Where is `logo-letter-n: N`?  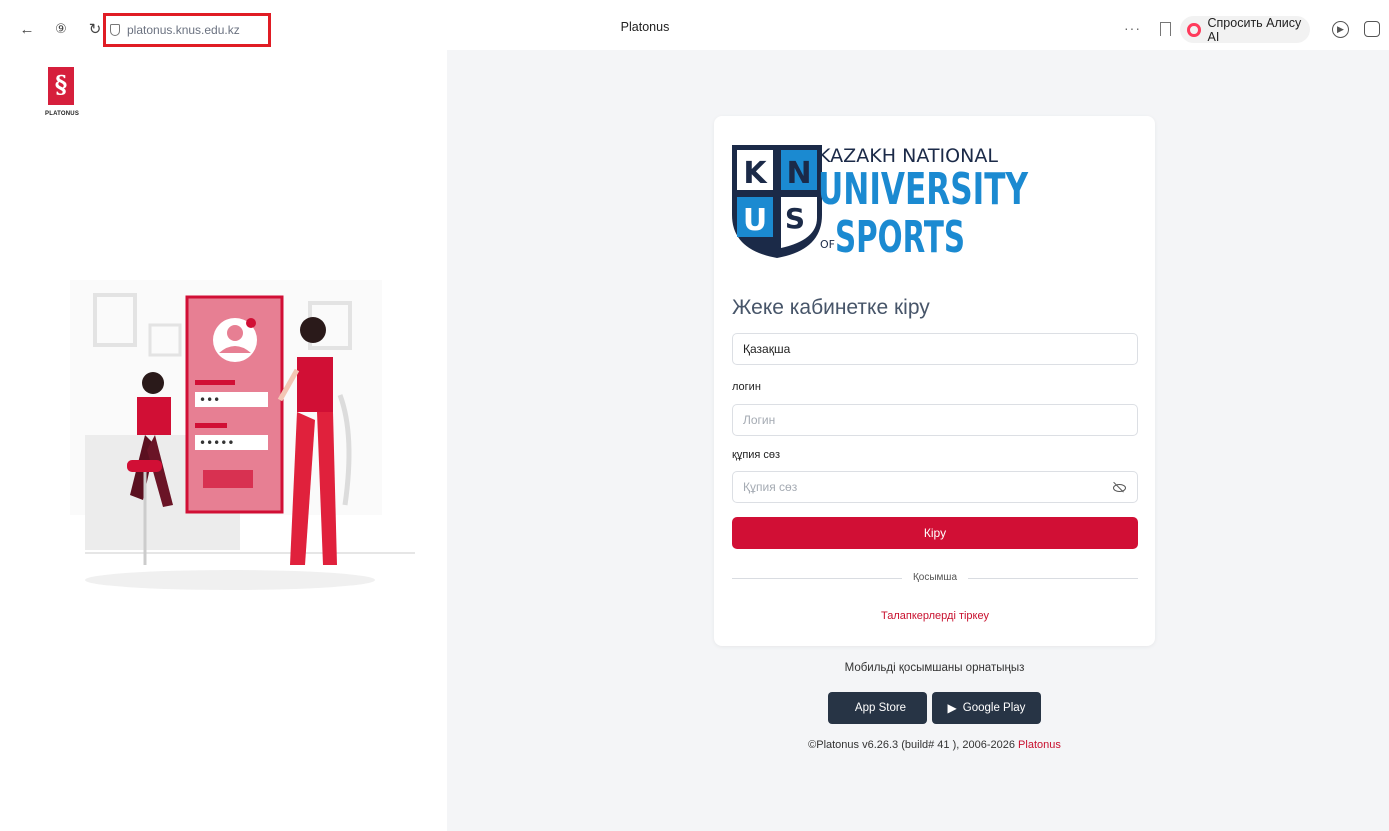 logo-letter-n: N is located at coordinates (798, 173).